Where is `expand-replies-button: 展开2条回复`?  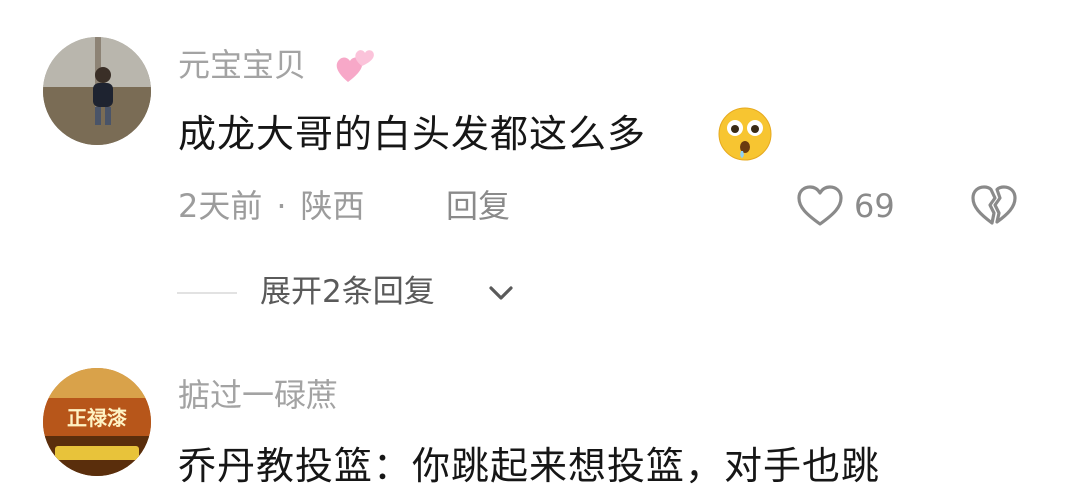
expand-replies-button: 展开2条回复 is located at coordinates (347, 292).